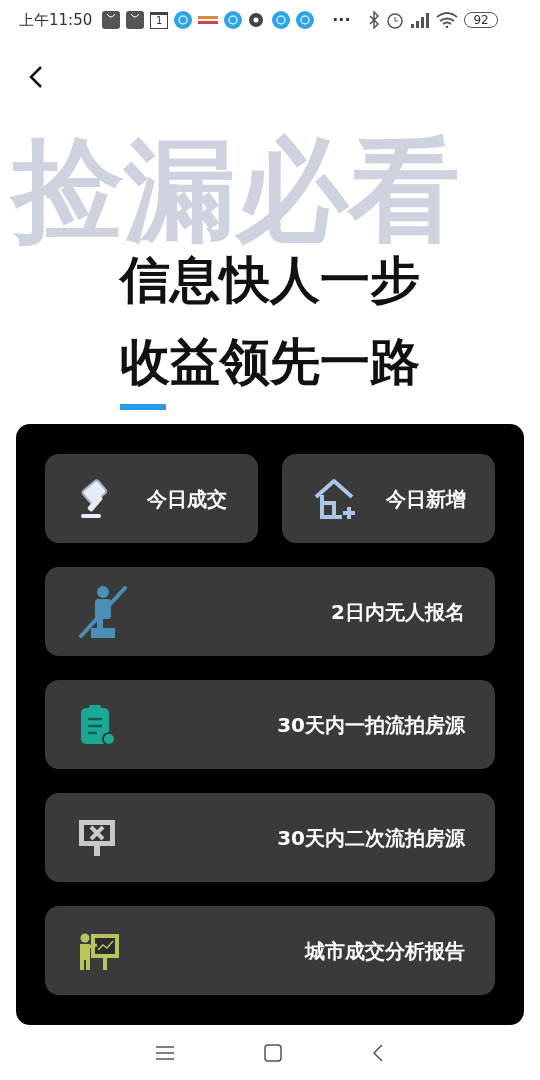 The height and width of the screenshot is (1080, 540). What do you see at coordinates (270, 611) in the screenshot?
I see `menu-row: 2日内无人报名` at bounding box center [270, 611].